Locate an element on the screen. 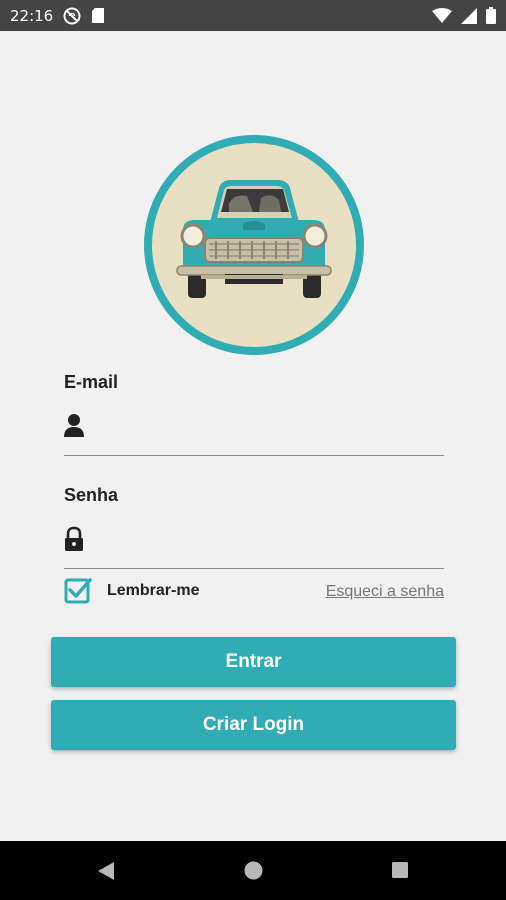 The image size is (506, 900). recents-icon is located at coordinates (400, 872).